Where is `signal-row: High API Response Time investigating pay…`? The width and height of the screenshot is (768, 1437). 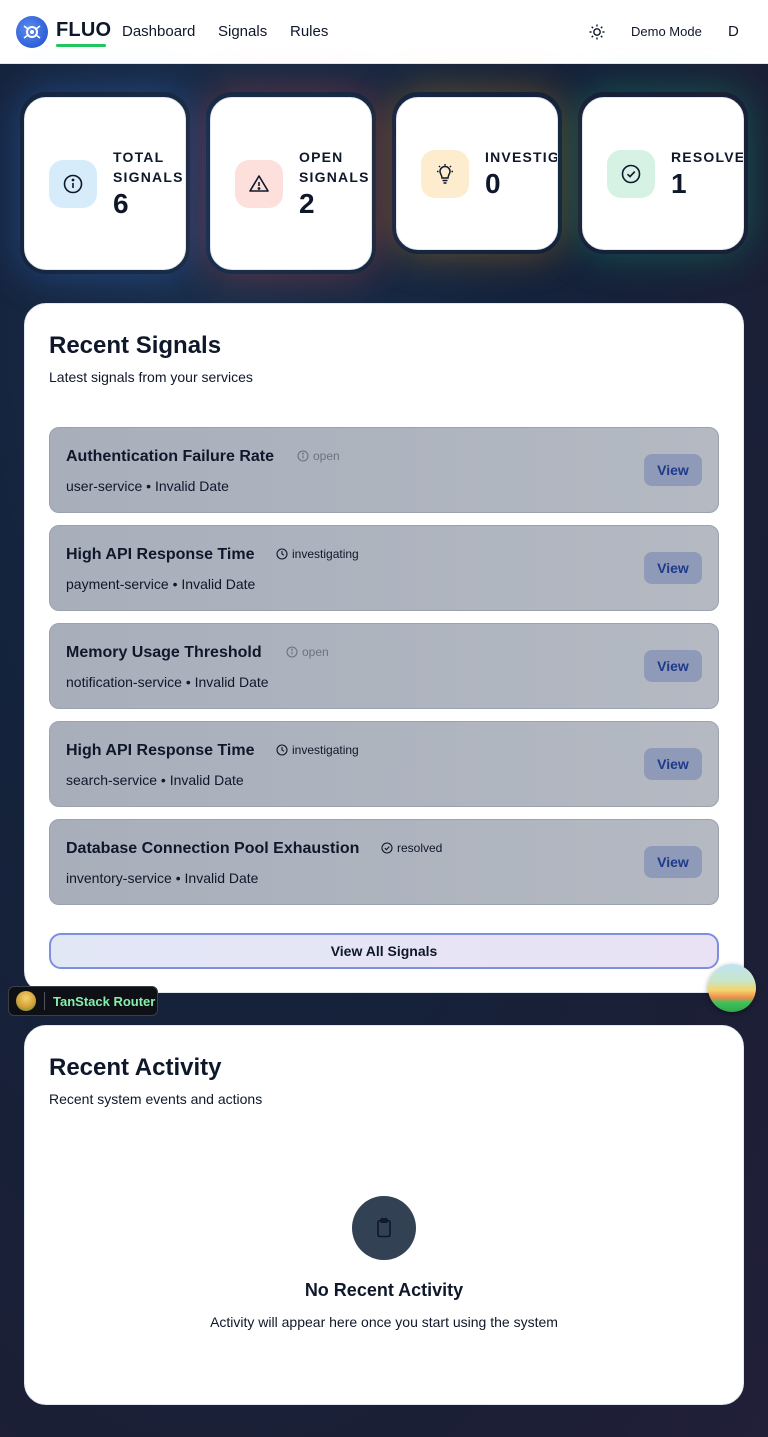 signal-row: High API Response Time investigating pay… is located at coordinates (384, 568).